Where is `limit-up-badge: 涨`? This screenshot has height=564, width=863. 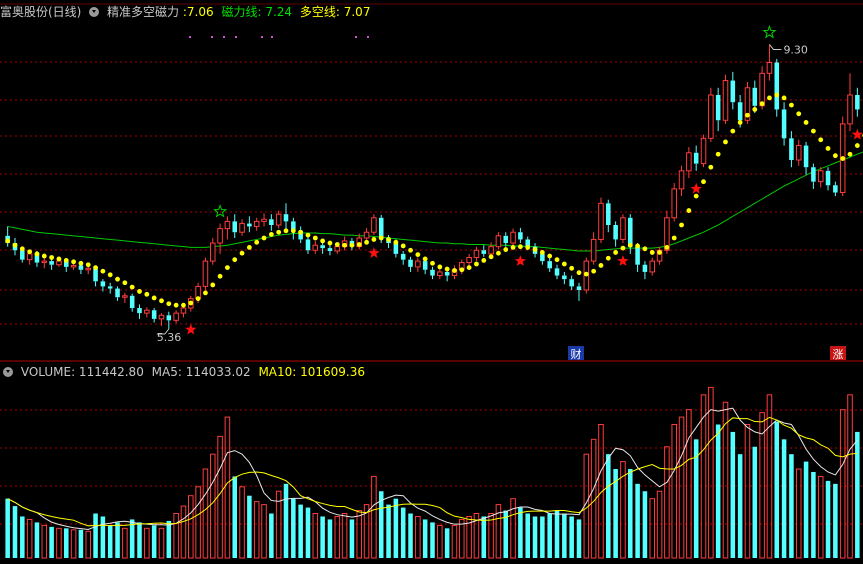
limit-up-badge: 涨 is located at coordinates (838, 354).